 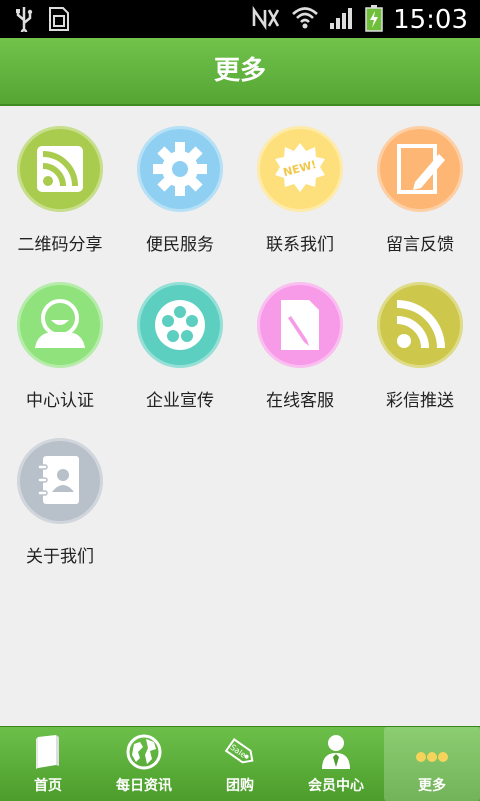 What do you see at coordinates (180, 325) in the screenshot?
I see `film-reel-icon` at bounding box center [180, 325].